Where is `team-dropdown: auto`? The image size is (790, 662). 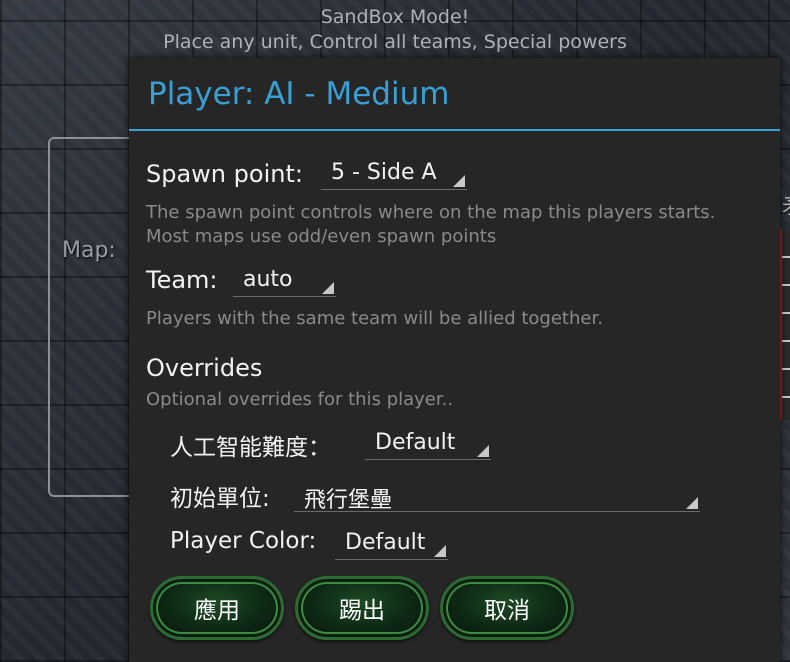
team-dropdown: auto is located at coordinates (284, 282).